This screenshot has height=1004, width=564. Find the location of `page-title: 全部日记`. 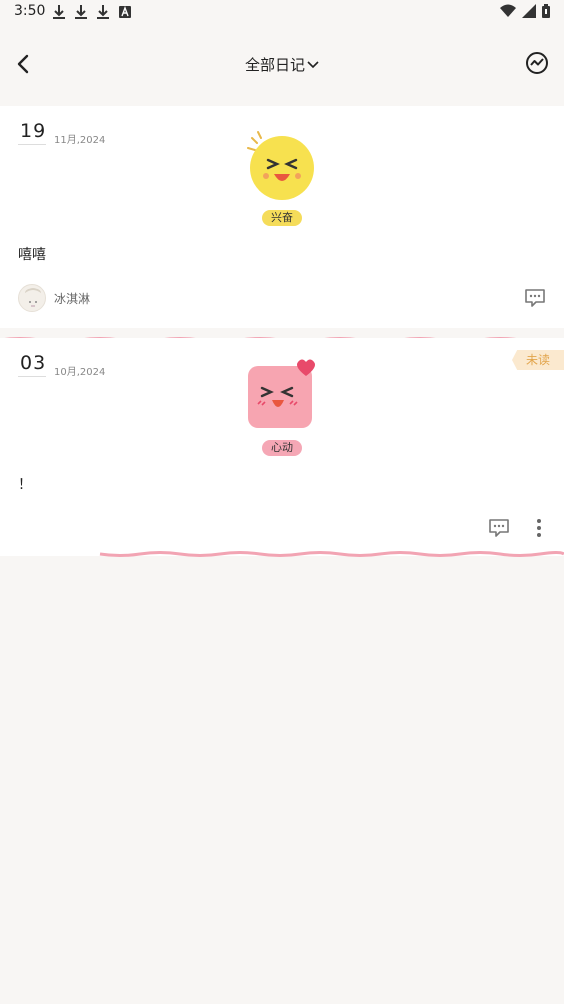

page-title: 全部日记 is located at coordinates (274, 65).